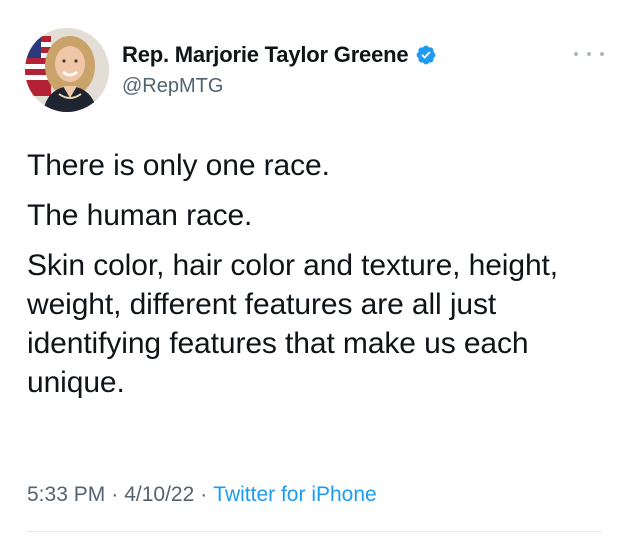 The height and width of the screenshot is (539, 629). Describe the element at coordinates (66, 494) in the screenshot. I see `tweet-time: 5:33 PM` at that location.